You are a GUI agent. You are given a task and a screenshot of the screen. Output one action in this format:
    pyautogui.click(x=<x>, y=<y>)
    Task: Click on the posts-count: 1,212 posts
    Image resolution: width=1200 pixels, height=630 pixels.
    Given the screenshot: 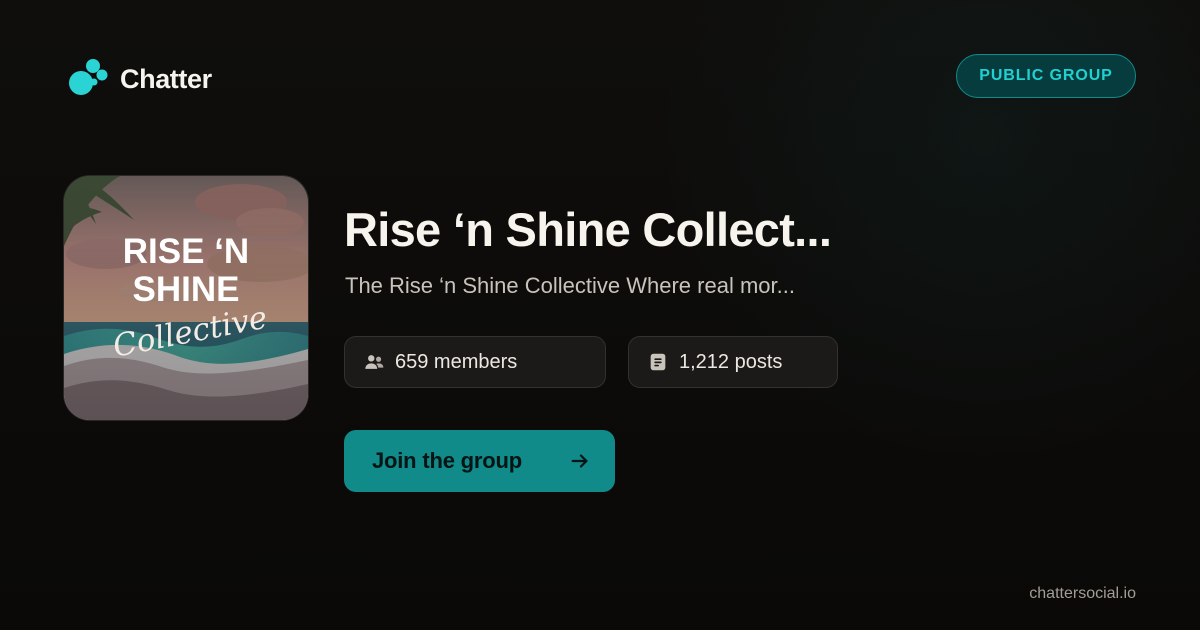 What is the action you would take?
    pyautogui.click(x=731, y=361)
    